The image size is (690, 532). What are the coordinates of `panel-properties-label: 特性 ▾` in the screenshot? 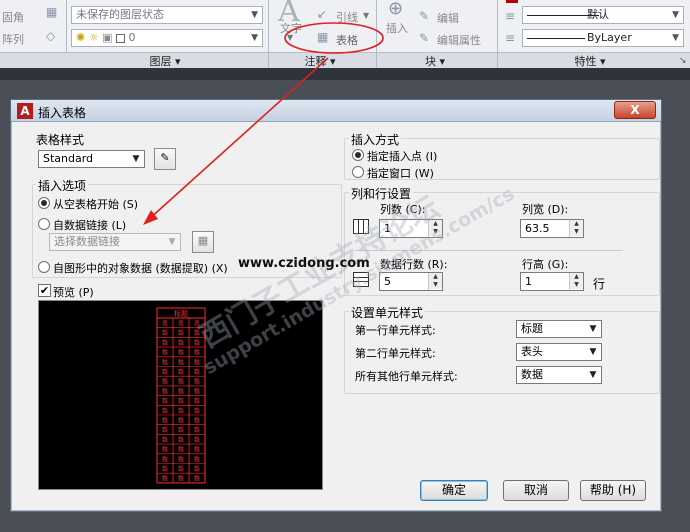 It's located at (590, 60).